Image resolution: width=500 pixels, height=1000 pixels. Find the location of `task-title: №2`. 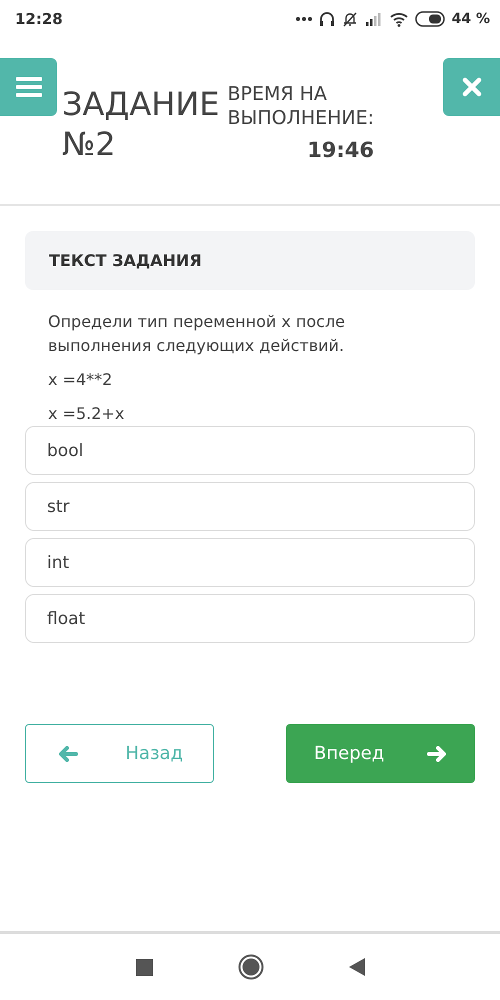

task-title: №2 is located at coordinates (89, 144).